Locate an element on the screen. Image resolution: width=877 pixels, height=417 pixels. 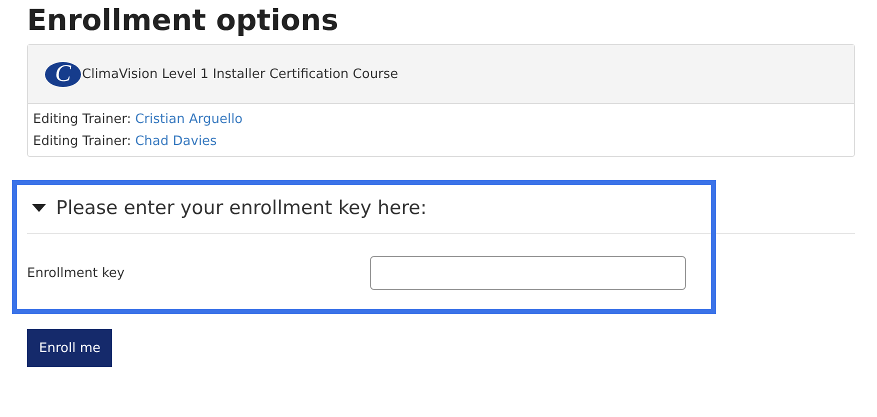
trainer-link: Chad Davies is located at coordinates (176, 141).